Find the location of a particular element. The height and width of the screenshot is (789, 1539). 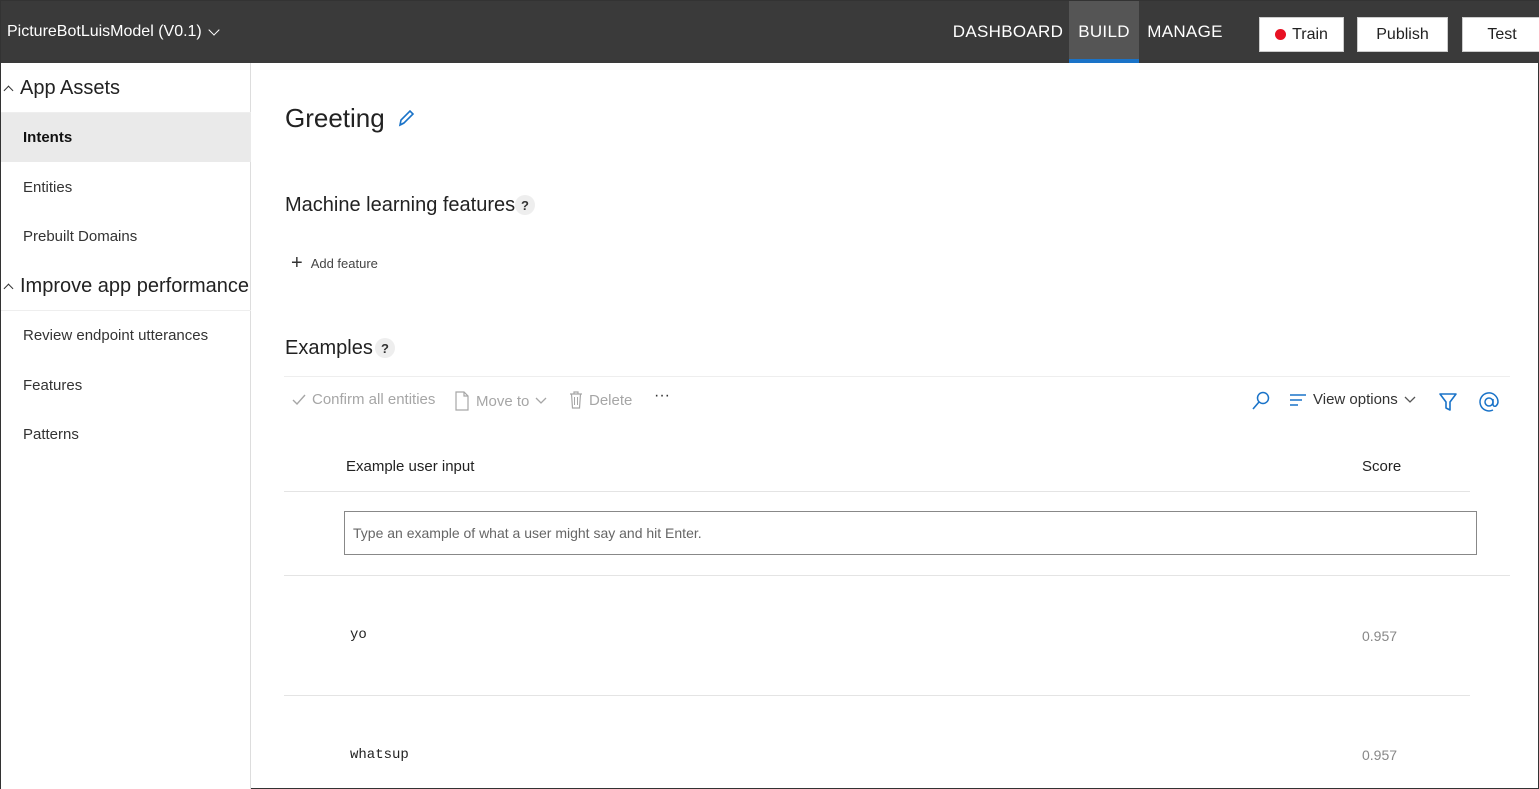

publish-button: Publish is located at coordinates (1402, 34).